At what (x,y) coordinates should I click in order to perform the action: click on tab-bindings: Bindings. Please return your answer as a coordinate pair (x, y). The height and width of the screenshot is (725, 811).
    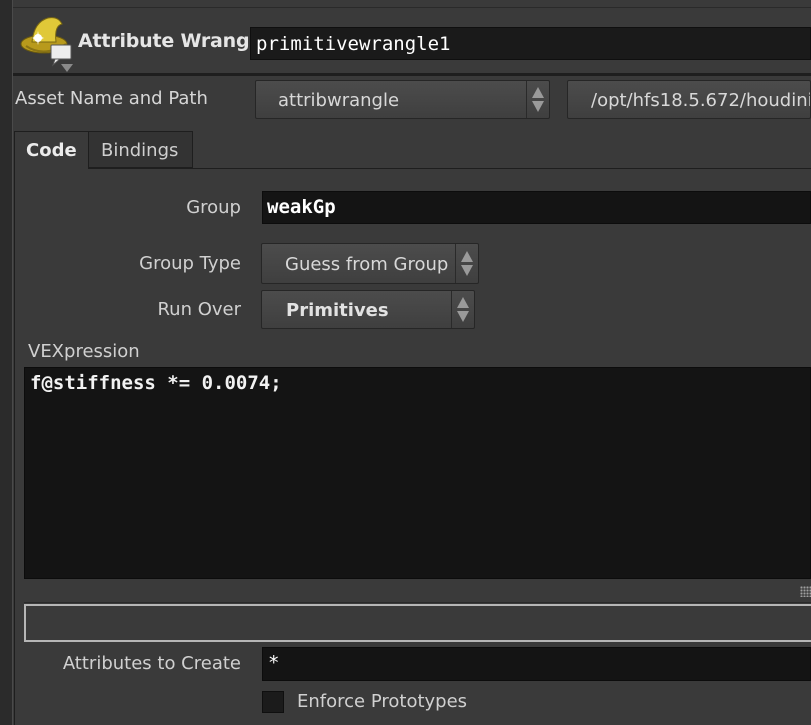
    Looking at the image, I should click on (140, 149).